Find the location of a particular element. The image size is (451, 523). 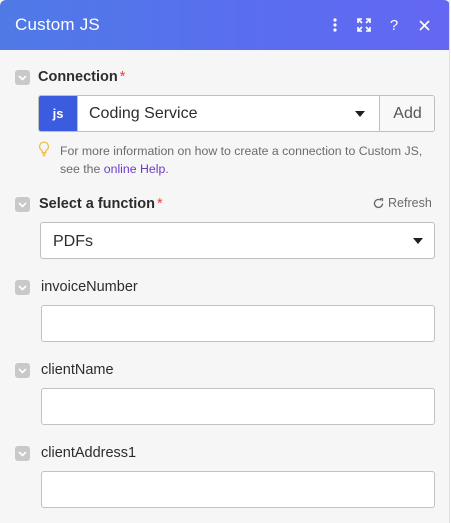

lightbulb-icon is located at coordinates (44, 151).